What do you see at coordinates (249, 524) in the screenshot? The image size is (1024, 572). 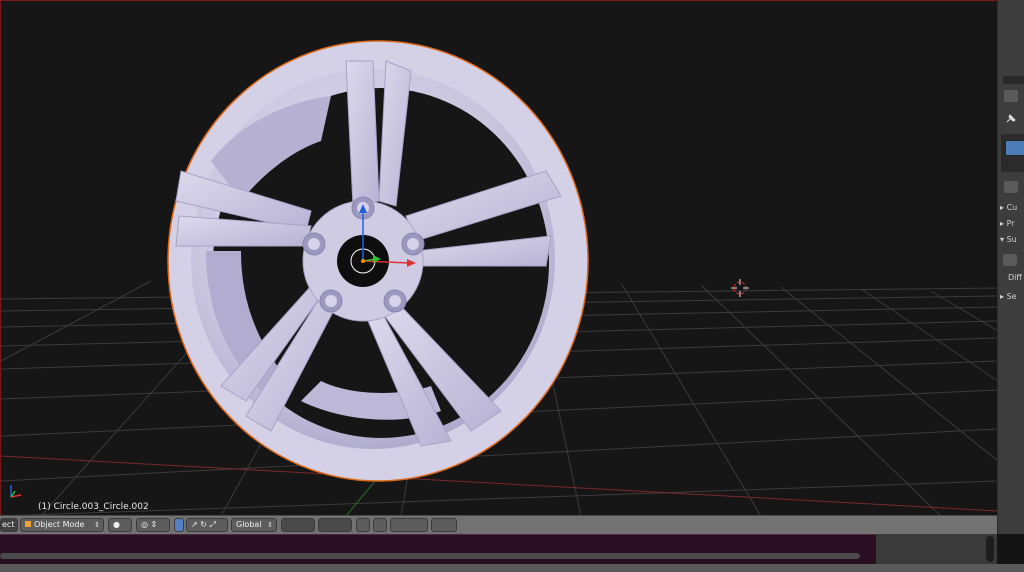 I see `orientation-label: Global` at bounding box center [249, 524].